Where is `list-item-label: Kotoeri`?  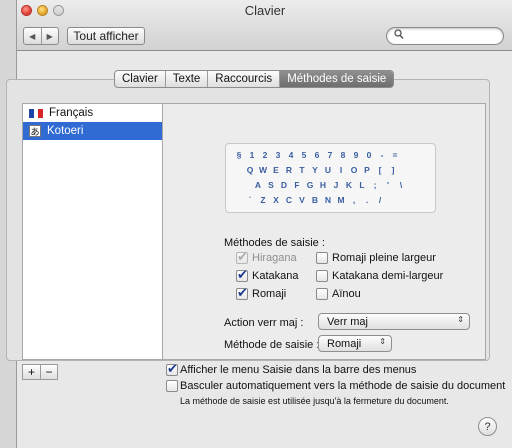 list-item-label: Kotoeri is located at coordinates (65, 131).